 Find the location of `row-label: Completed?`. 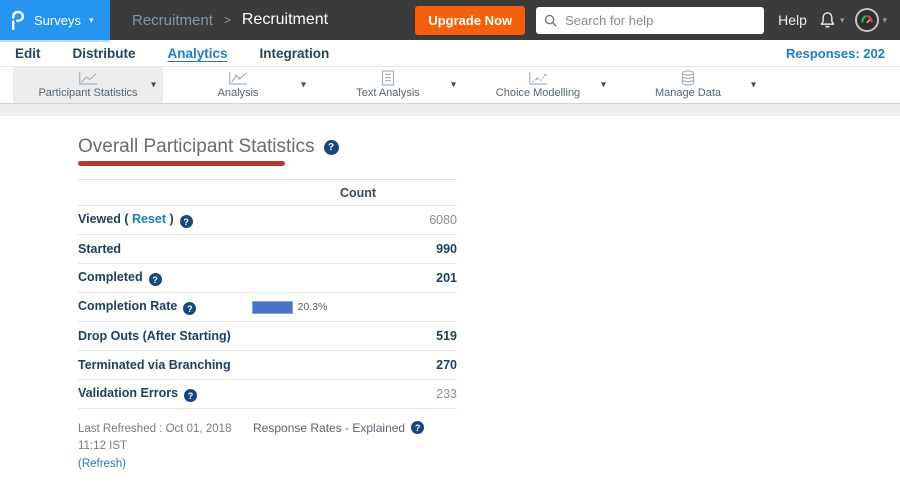

row-label: Completed? is located at coordinates (120, 278).